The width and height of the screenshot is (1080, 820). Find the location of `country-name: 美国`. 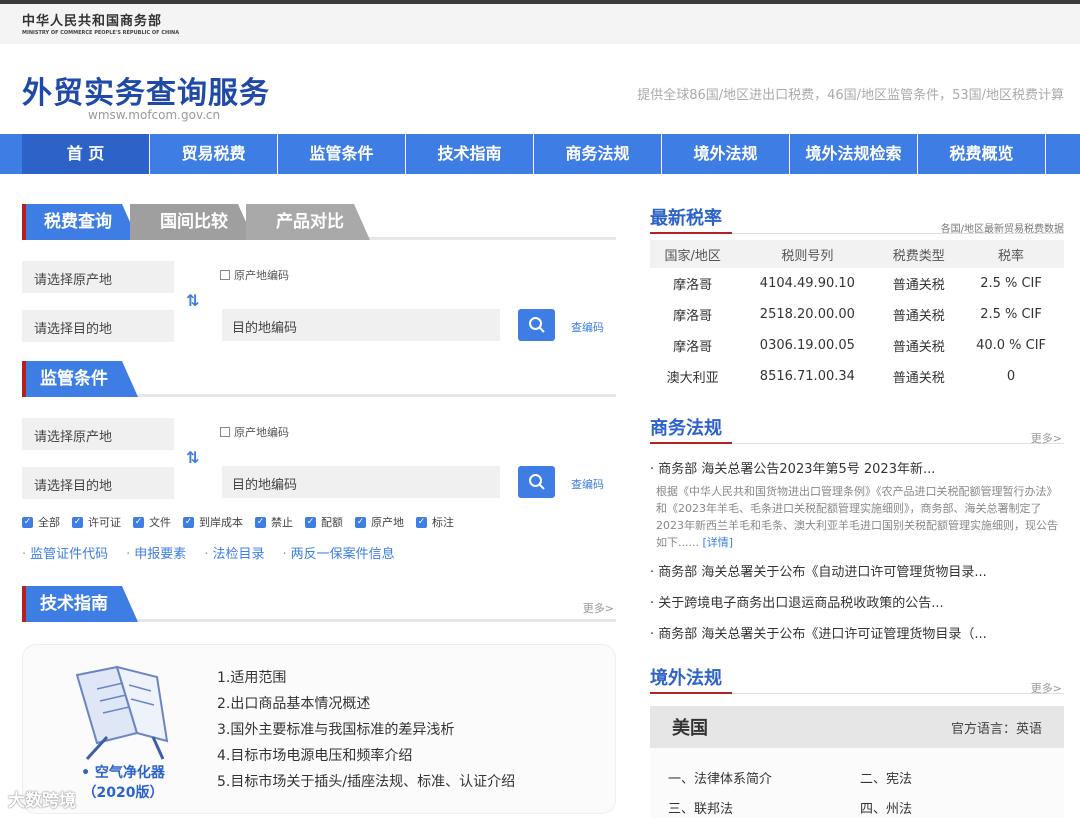

country-name: 美国 is located at coordinates (690, 727).